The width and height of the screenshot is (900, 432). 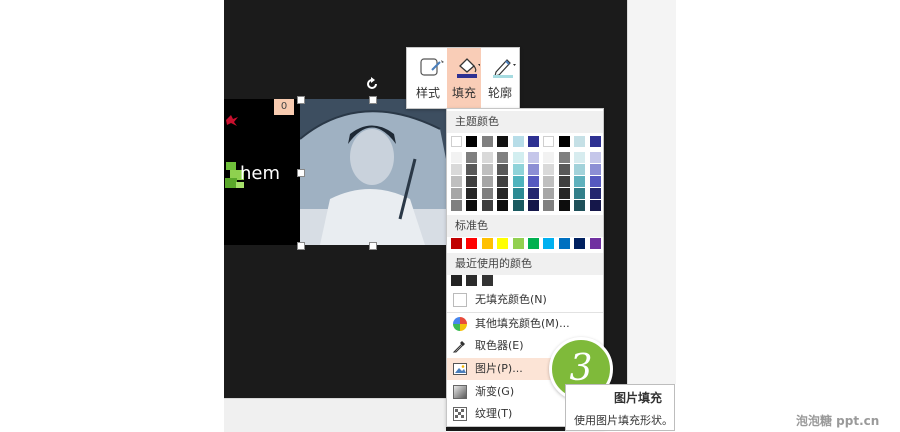 What do you see at coordinates (432, 67) in the screenshot?
I see `shape-style-icon` at bounding box center [432, 67].